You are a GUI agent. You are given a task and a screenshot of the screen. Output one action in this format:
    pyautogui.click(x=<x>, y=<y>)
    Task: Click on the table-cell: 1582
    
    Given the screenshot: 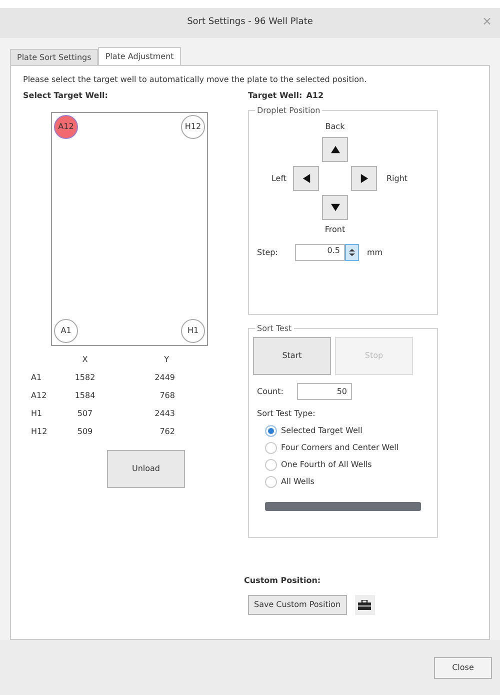 What is the action you would take?
    pyautogui.click(x=85, y=378)
    